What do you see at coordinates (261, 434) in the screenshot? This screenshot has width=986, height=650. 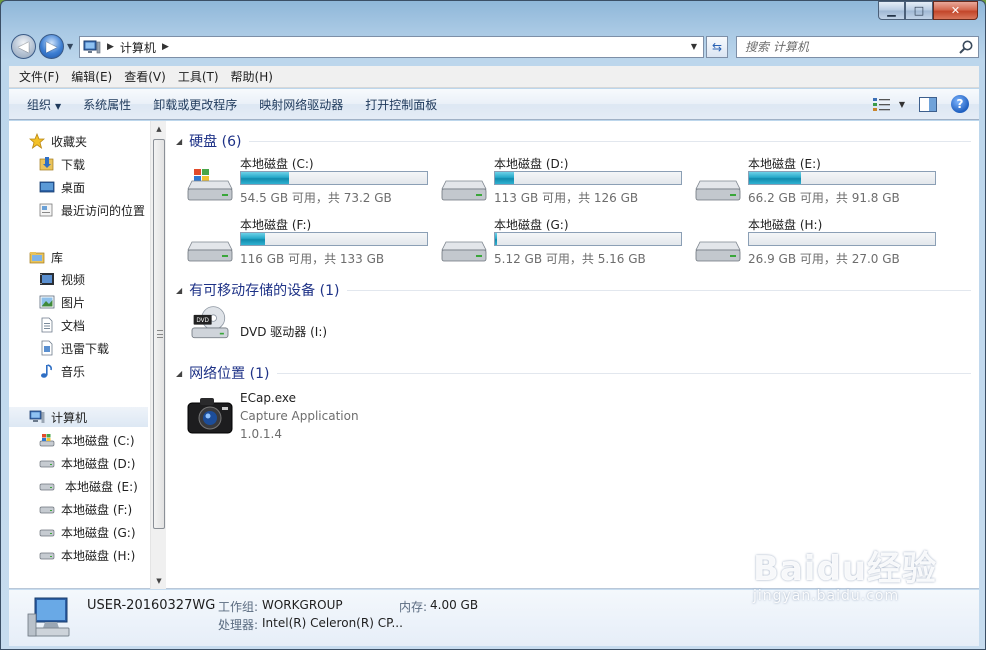 I see `ecap-version: 1.0.1.4` at bounding box center [261, 434].